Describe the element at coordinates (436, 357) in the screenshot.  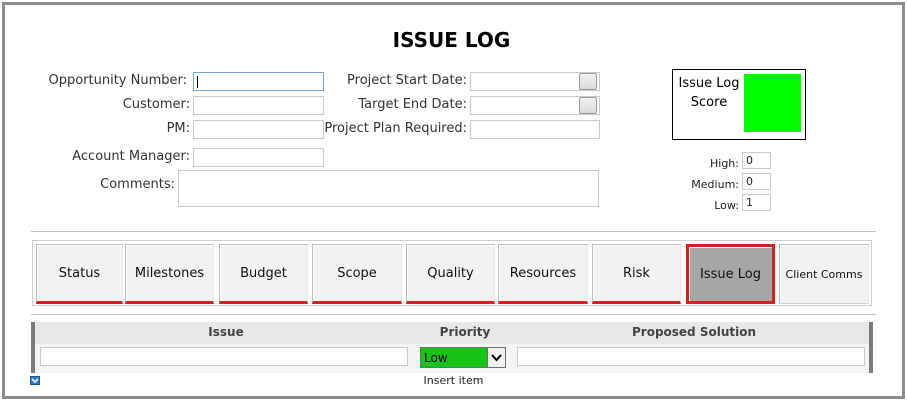
I see `priority-value: Low` at that location.